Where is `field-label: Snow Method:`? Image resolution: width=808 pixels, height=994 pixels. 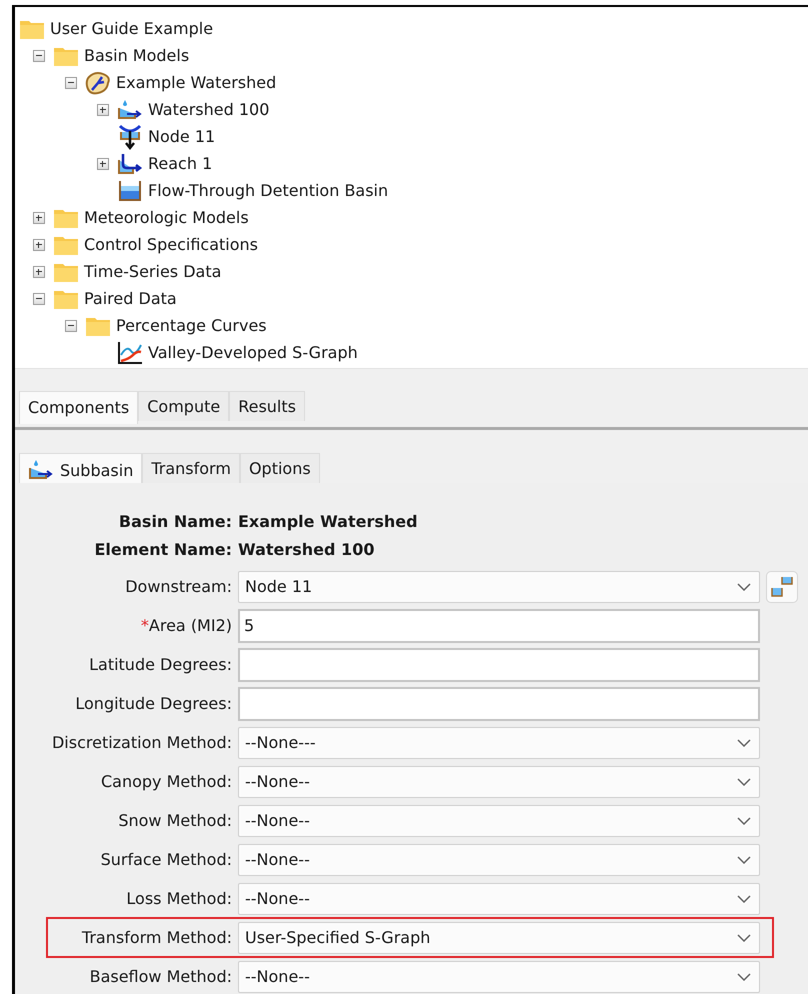
field-label: Snow Method: is located at coordinates (175, 820).